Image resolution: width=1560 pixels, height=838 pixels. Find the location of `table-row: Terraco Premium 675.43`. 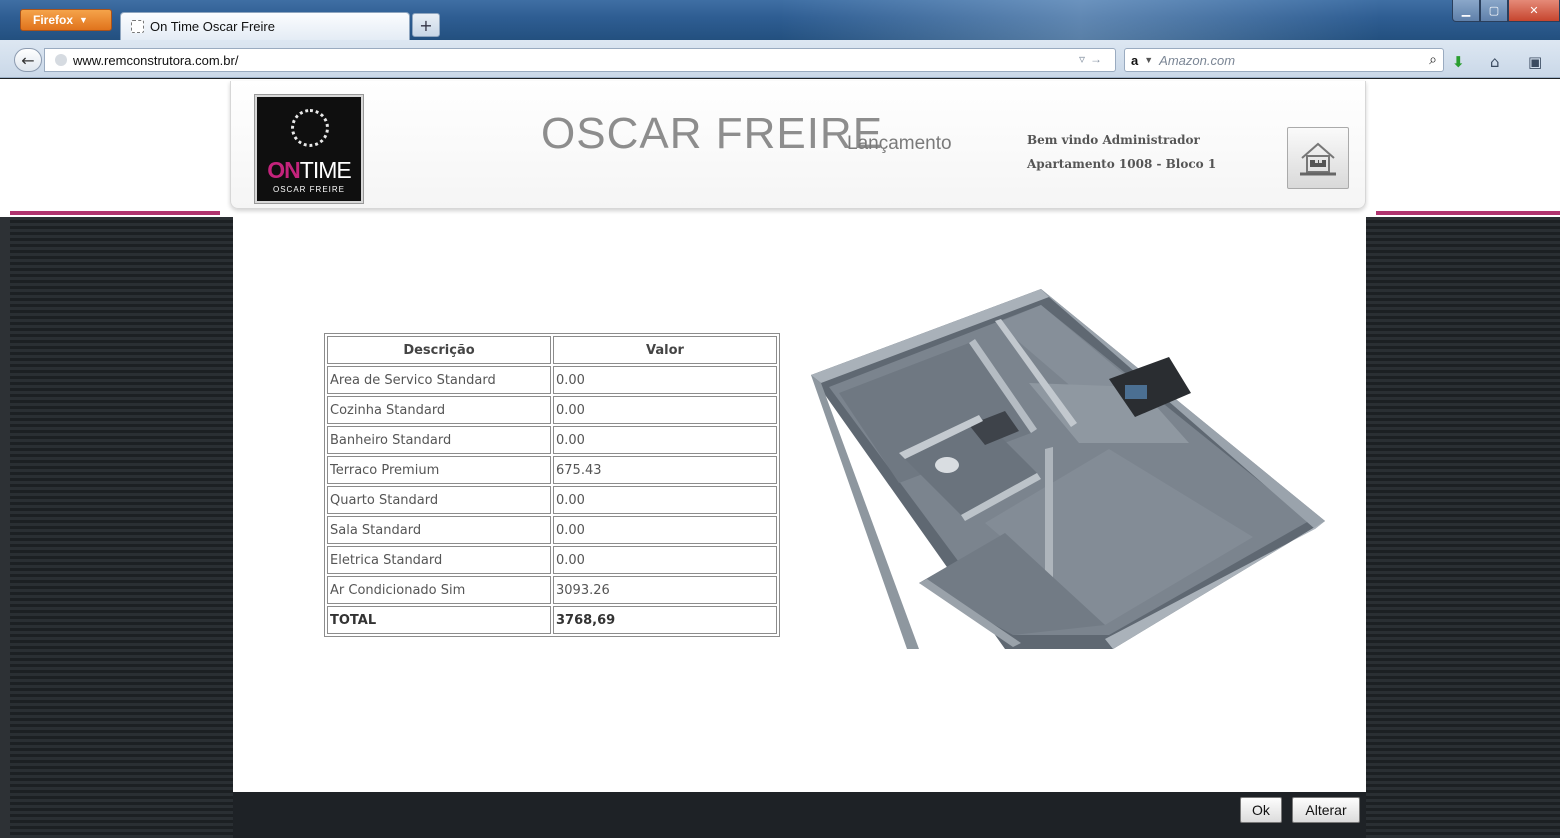

table-row: Terraco Premium 675.43 is located at coordinates (552, 470).